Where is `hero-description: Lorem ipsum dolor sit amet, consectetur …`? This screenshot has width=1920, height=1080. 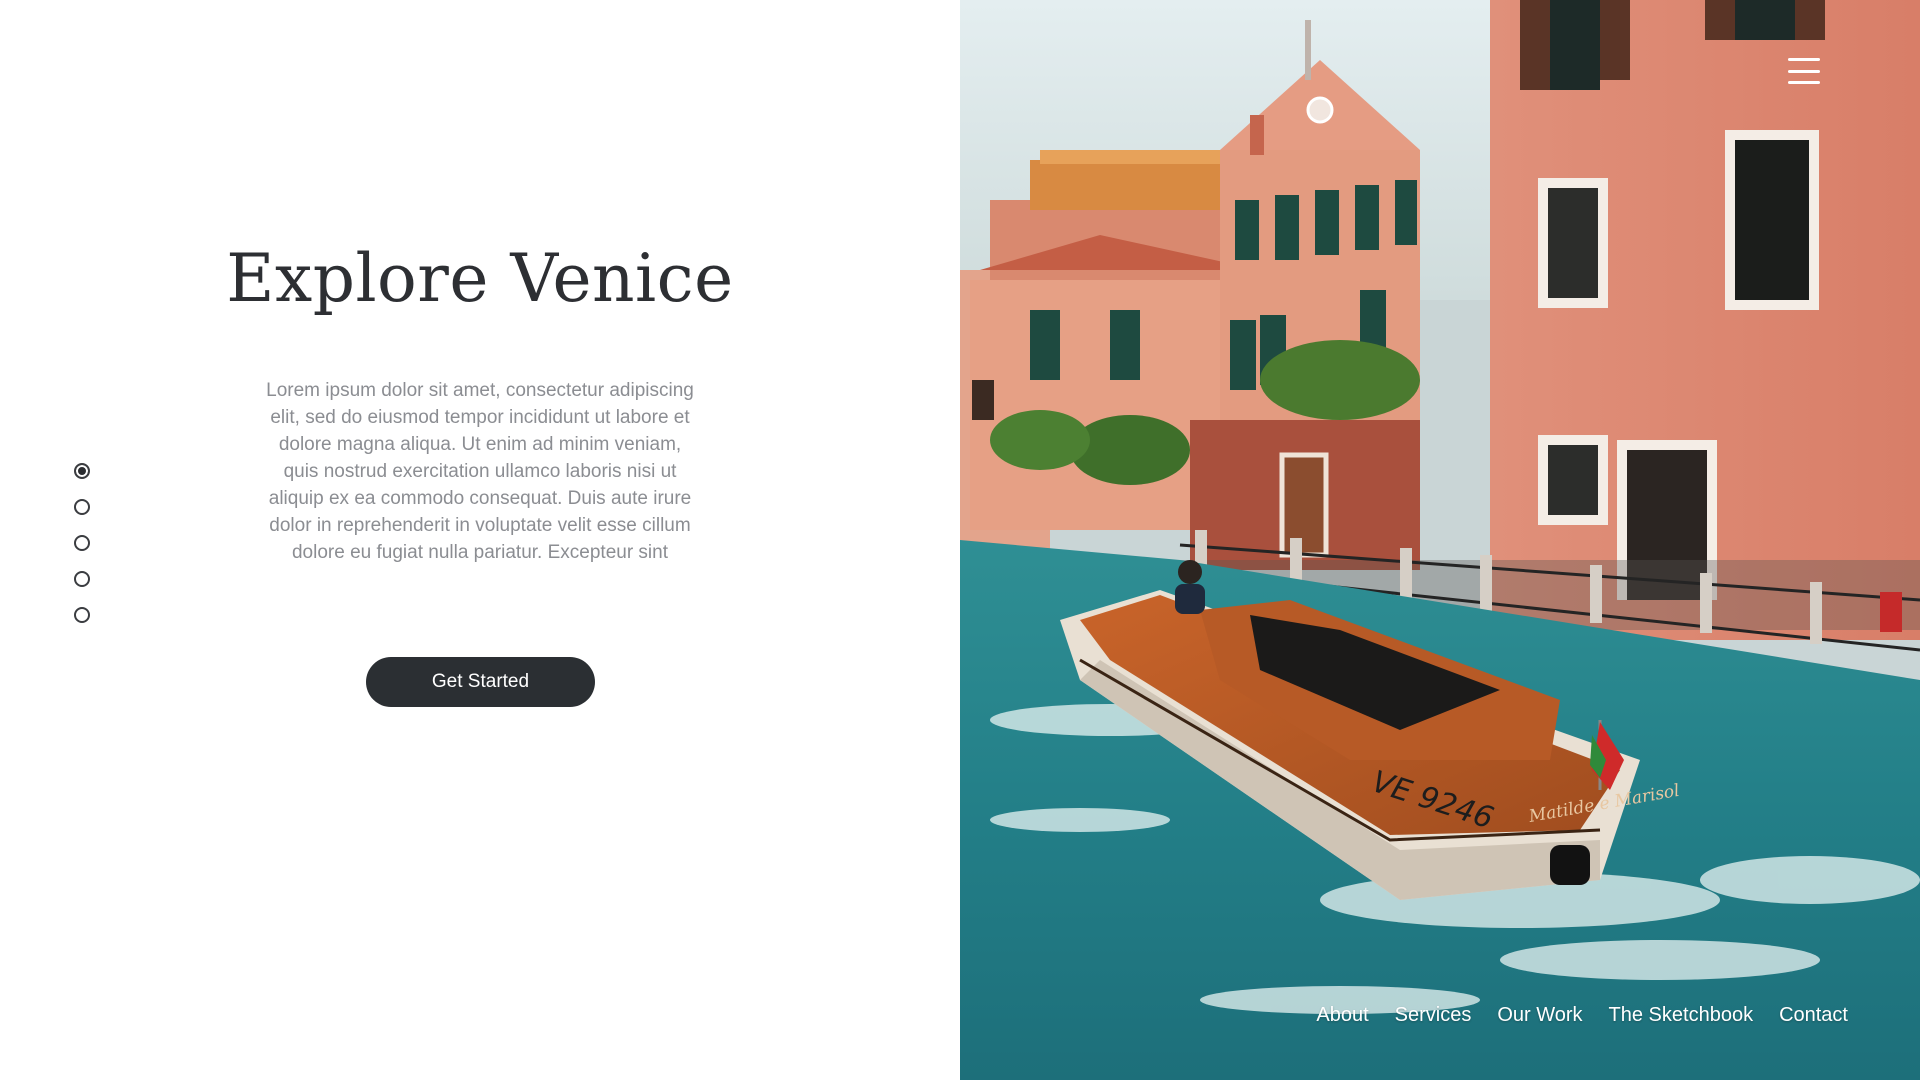 hero-description: Lorem ipsum dolor sit amet, consectetur … is located at coordinates (480, 471).